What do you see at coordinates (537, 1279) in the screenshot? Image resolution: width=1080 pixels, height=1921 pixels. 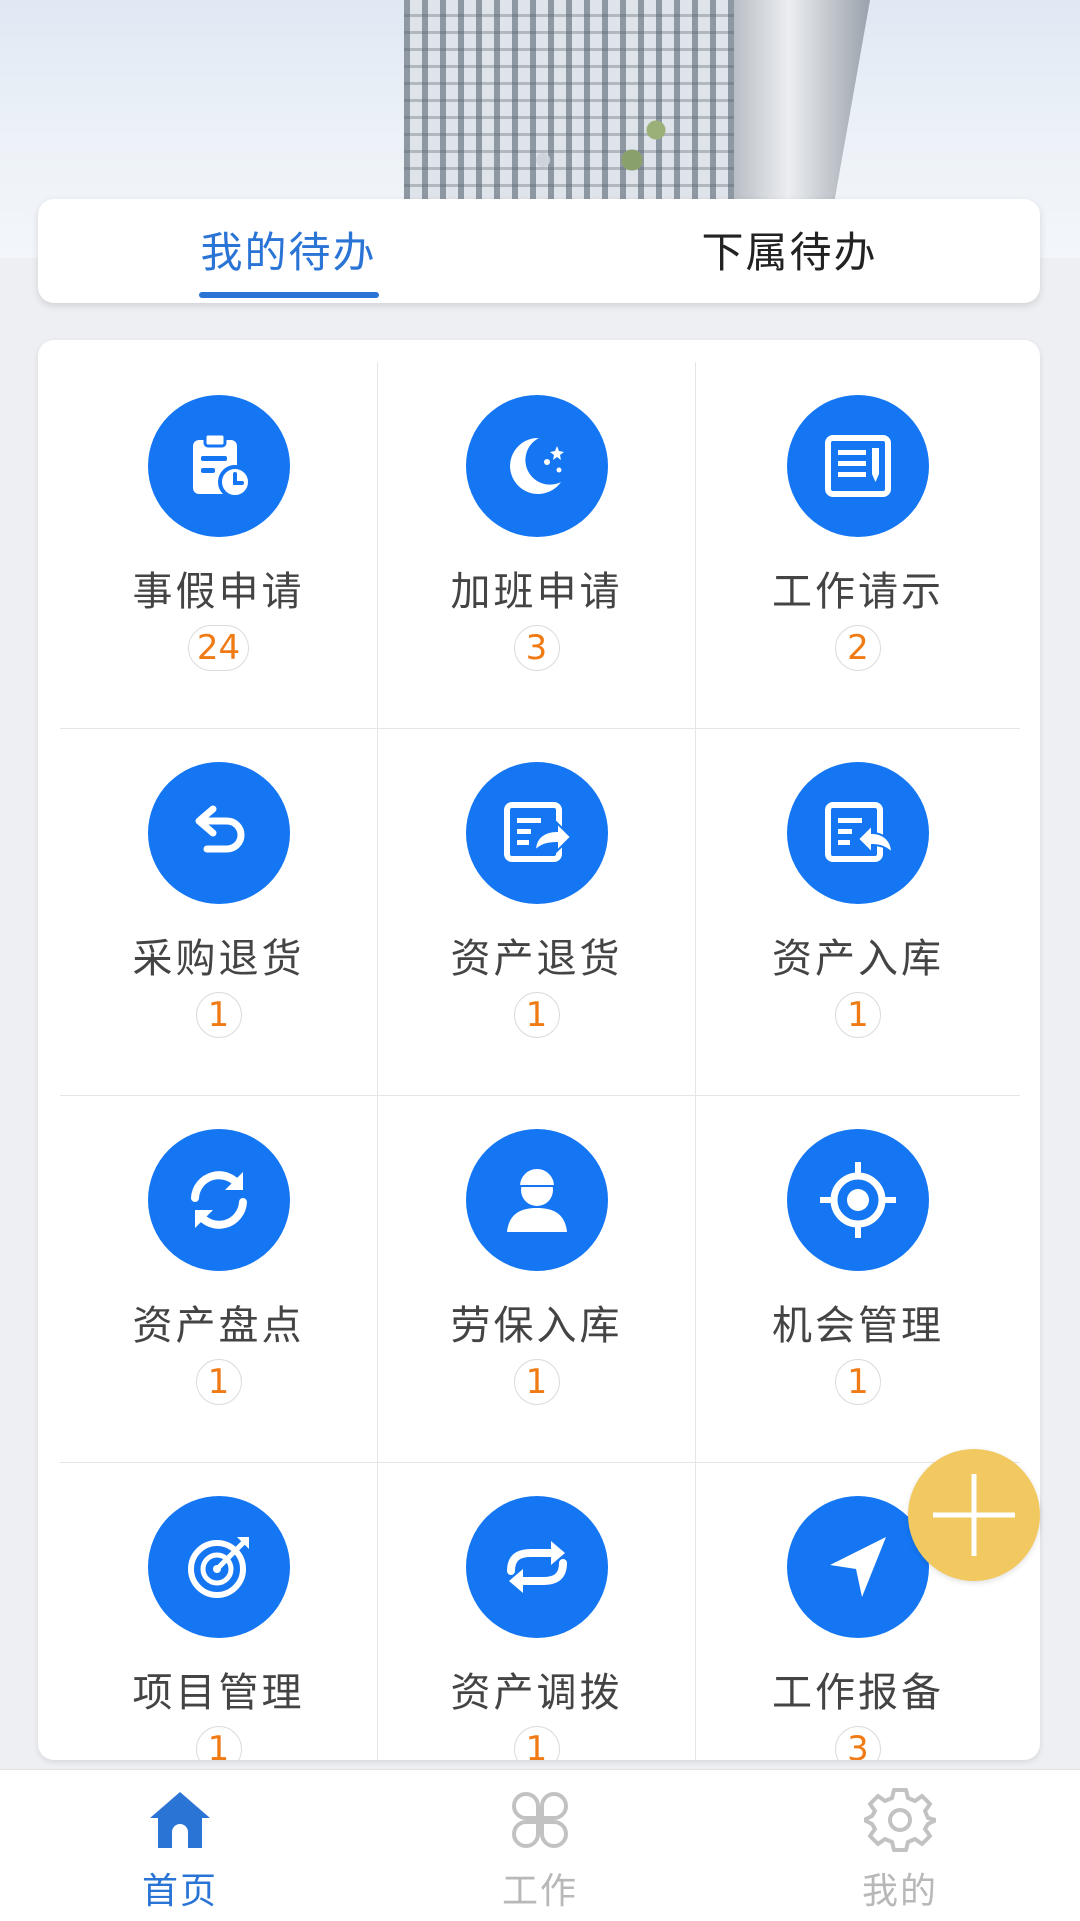 I see `grid-item-labor-protection-storage: 劳保入库 1` at bounding box center [537, 1279].